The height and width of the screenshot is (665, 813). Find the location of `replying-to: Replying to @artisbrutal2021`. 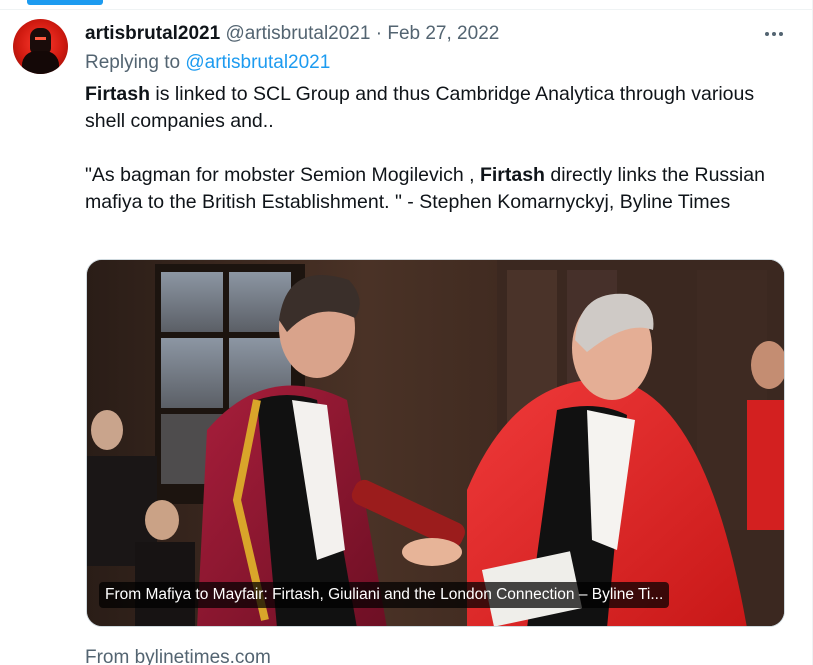

replying-to: Replying to @artisbrutal2021 is located at coordinates (207, 63).